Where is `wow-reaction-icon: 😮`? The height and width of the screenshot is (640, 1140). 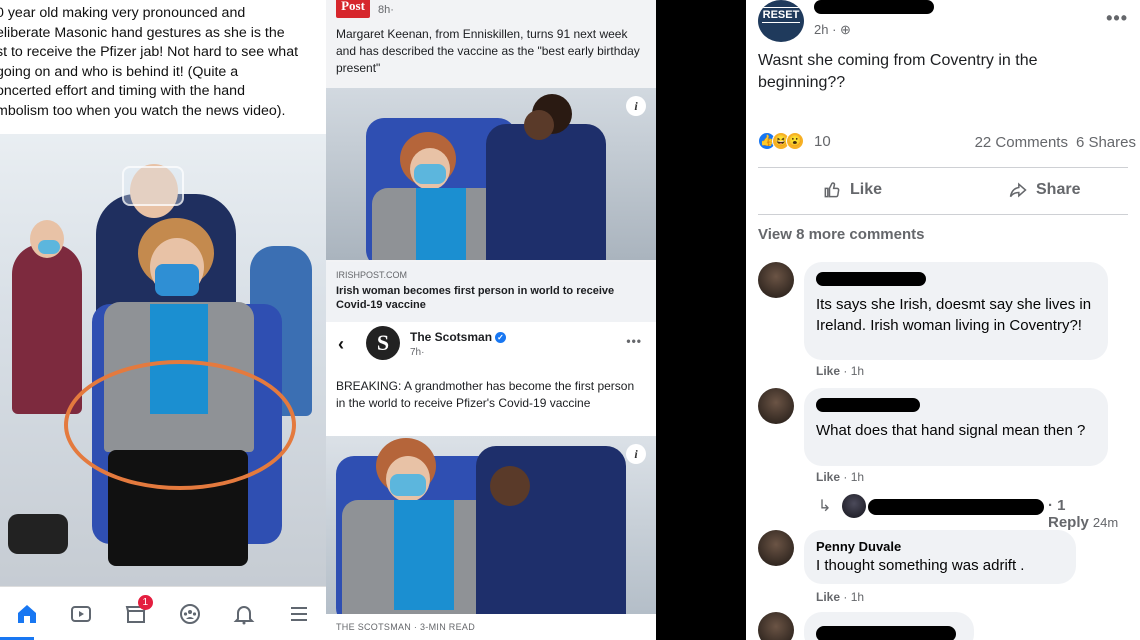 wow-reaction-icon: 😮 is located at coordinates (795, 141).